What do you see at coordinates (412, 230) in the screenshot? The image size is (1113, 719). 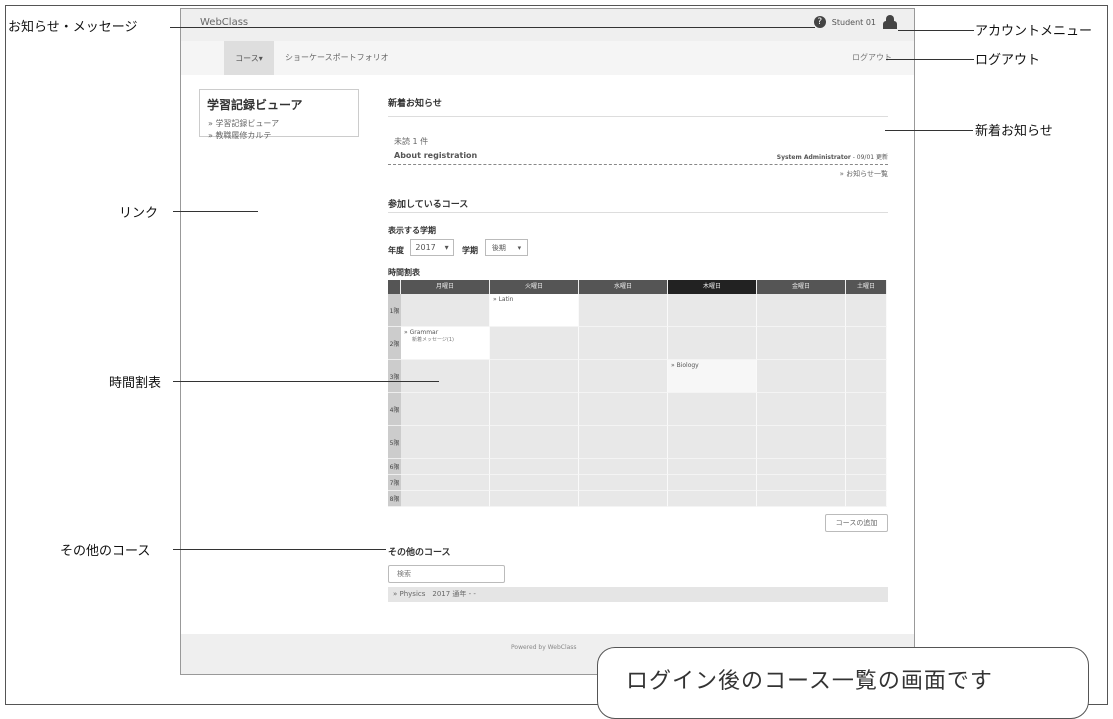 I see `term-heading: 表示する学期` at bounding box center [412, 230].